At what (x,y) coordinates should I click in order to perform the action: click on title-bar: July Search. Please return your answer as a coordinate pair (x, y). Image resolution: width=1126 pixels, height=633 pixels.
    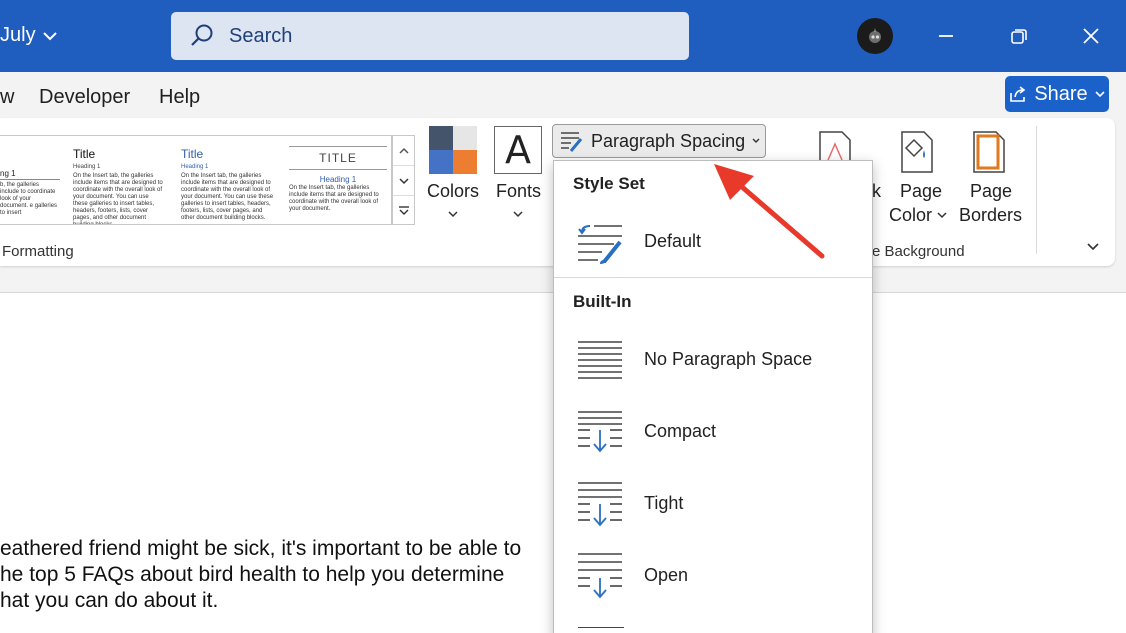
    Looking at the image, I should click on (563, 36).